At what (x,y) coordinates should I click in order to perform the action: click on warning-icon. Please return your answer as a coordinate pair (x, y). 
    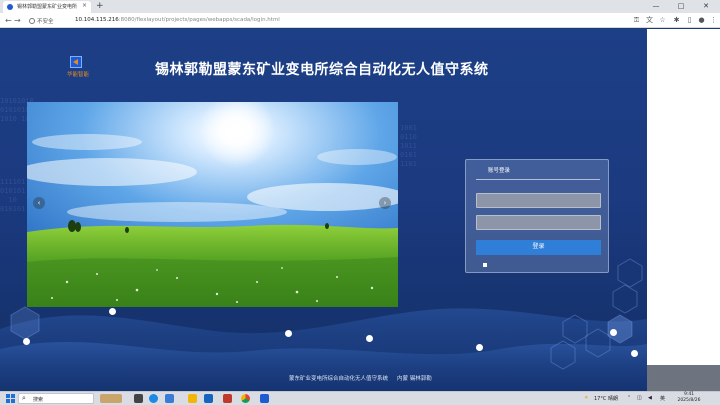
    Looking at the image, I should click on (32, 21).